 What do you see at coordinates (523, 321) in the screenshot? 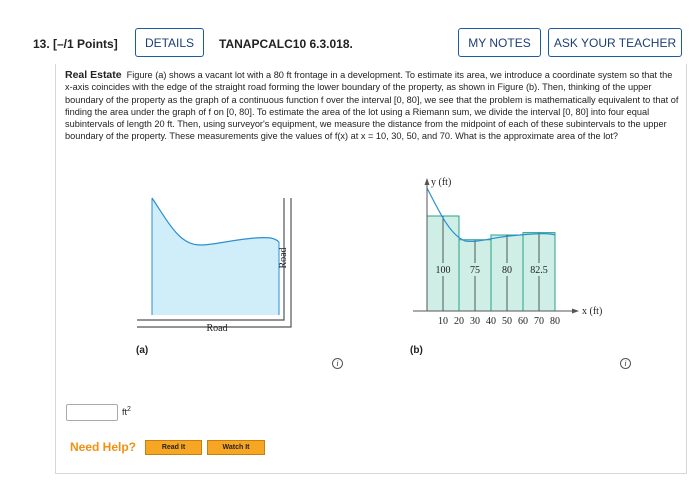
I see `x-tick-label: 60` at bounding box center [523, 321].